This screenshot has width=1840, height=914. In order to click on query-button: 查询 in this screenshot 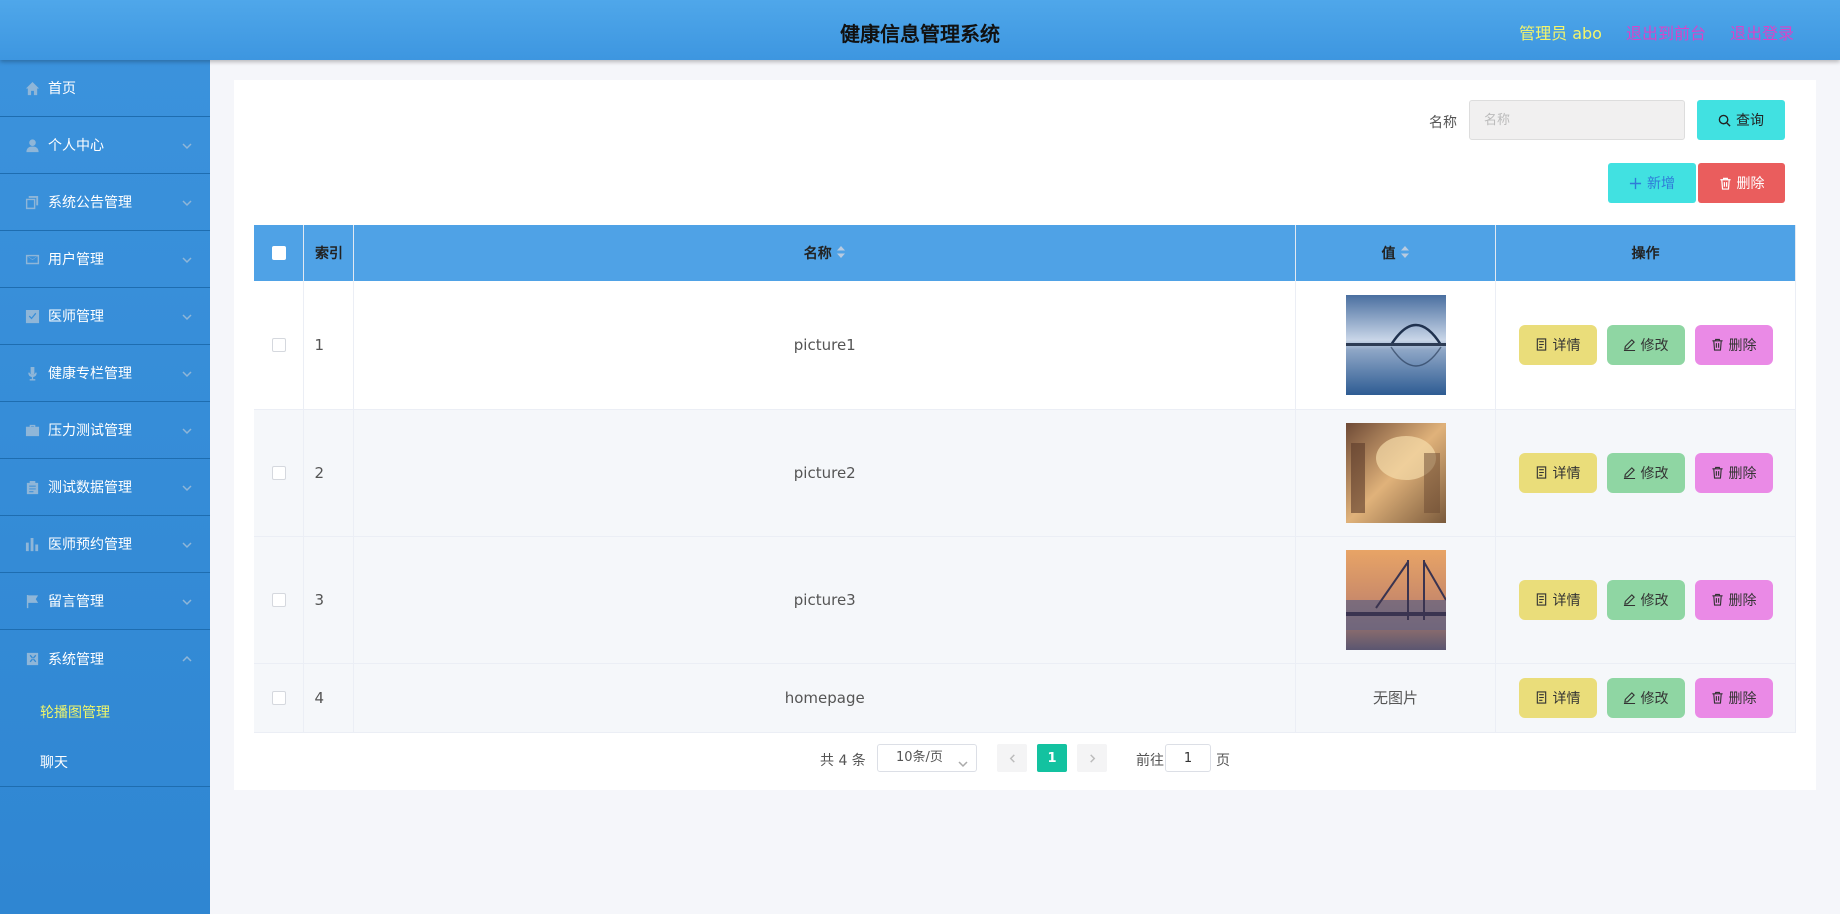, I will do `click(1741, 120)`.